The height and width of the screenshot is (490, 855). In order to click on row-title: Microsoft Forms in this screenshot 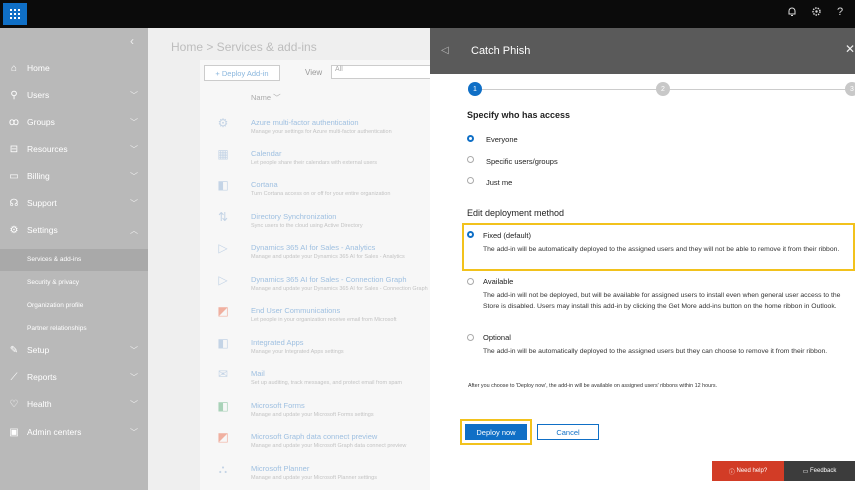, I will do `click(278, 405)`.